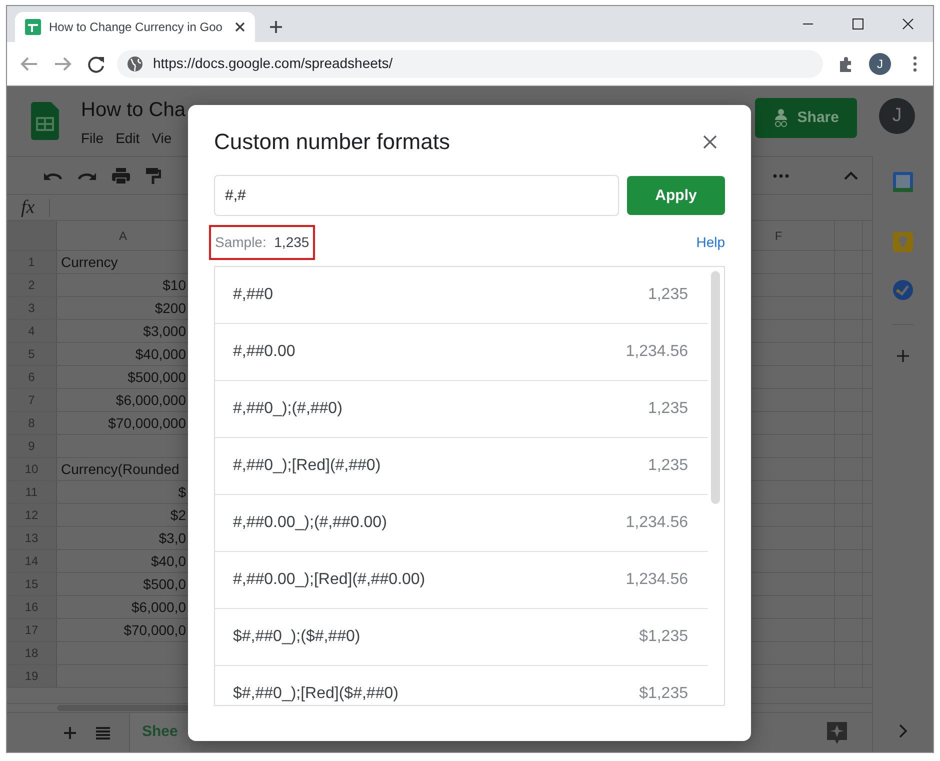 The image size is (940, 761). I want to click on cell-text: $40,0, so click(168, 561).